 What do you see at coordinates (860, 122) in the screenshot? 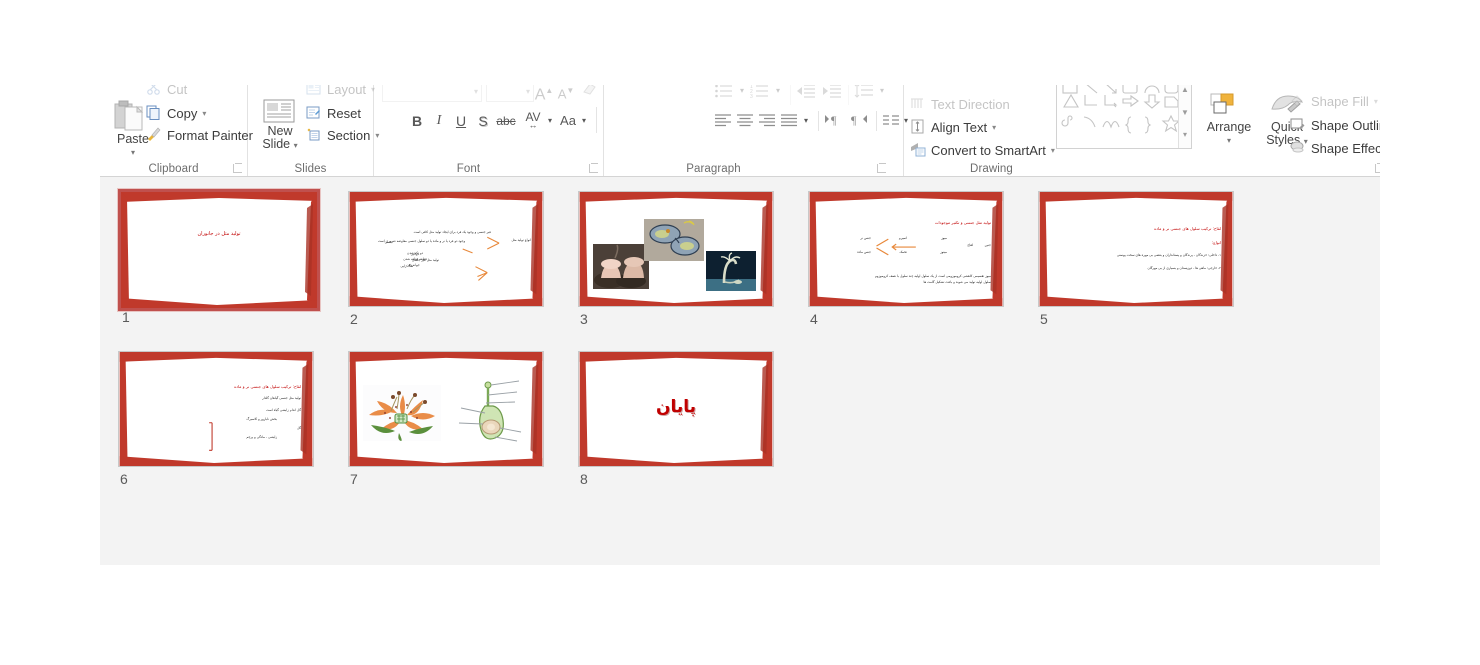
I see `rtl-direction-button: ¶` at bounding box center [860, 122].